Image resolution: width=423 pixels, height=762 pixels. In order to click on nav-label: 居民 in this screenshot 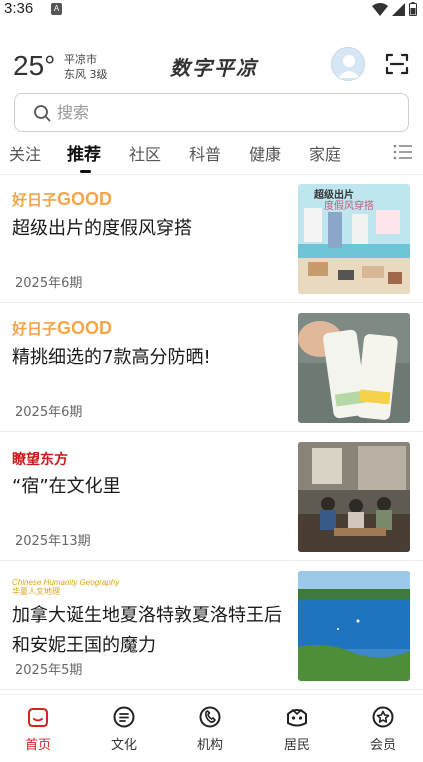, I will do `click(296, 745)`.